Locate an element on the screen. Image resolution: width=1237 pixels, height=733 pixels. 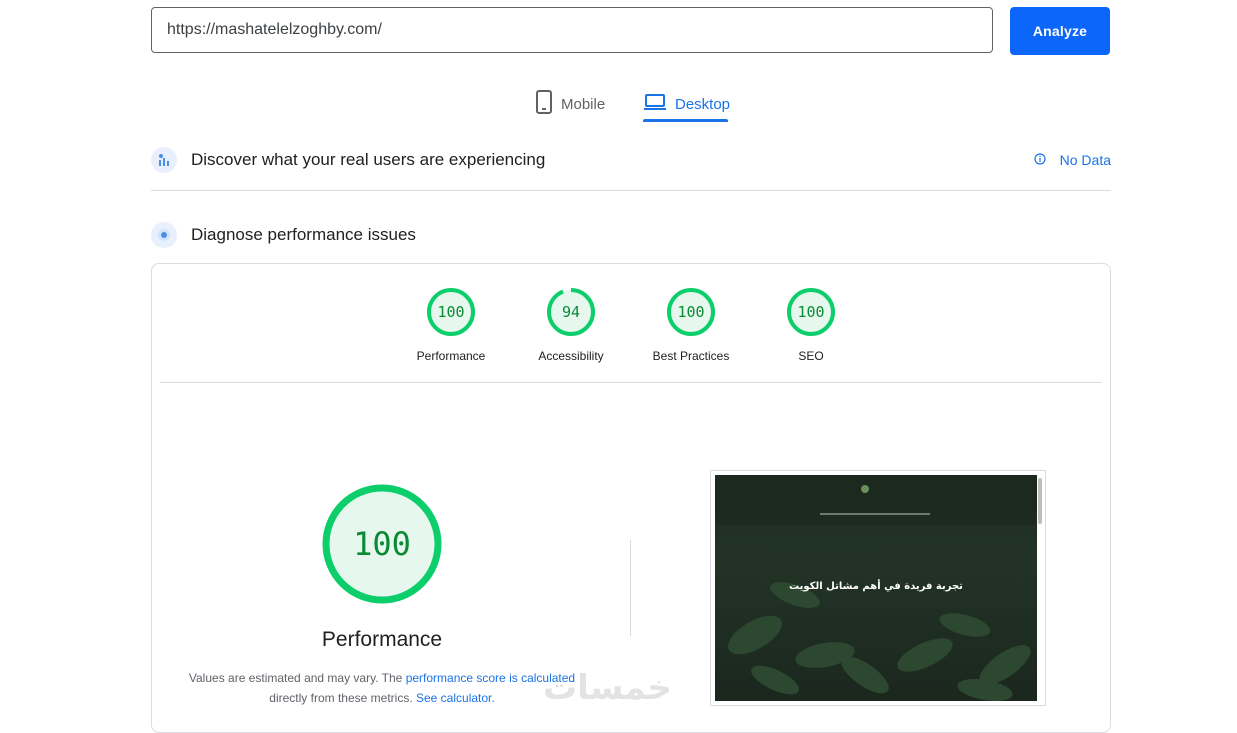
score-value: 94 is located at coordinates (571, 312).